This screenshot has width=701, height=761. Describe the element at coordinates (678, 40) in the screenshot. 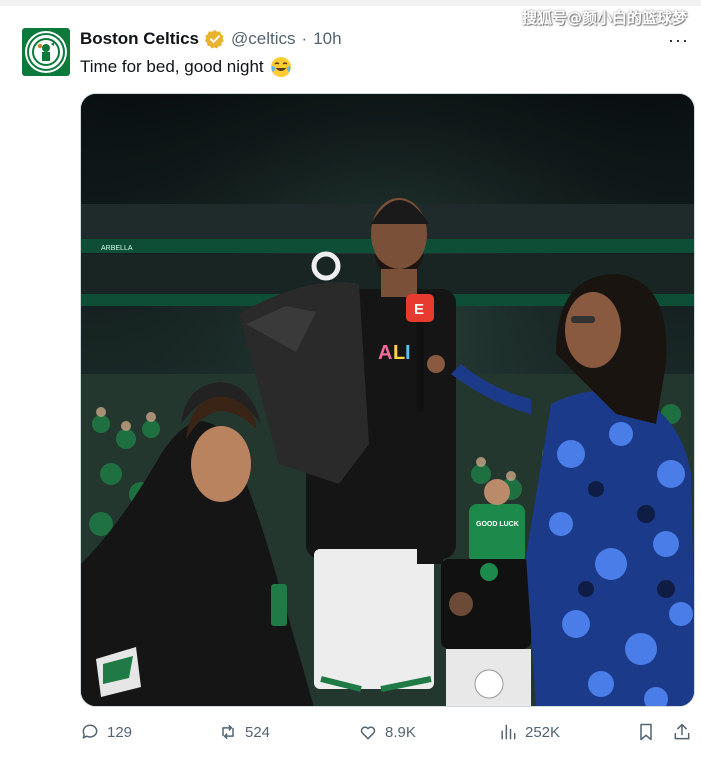

I see `more-options-button: ···` at that location.